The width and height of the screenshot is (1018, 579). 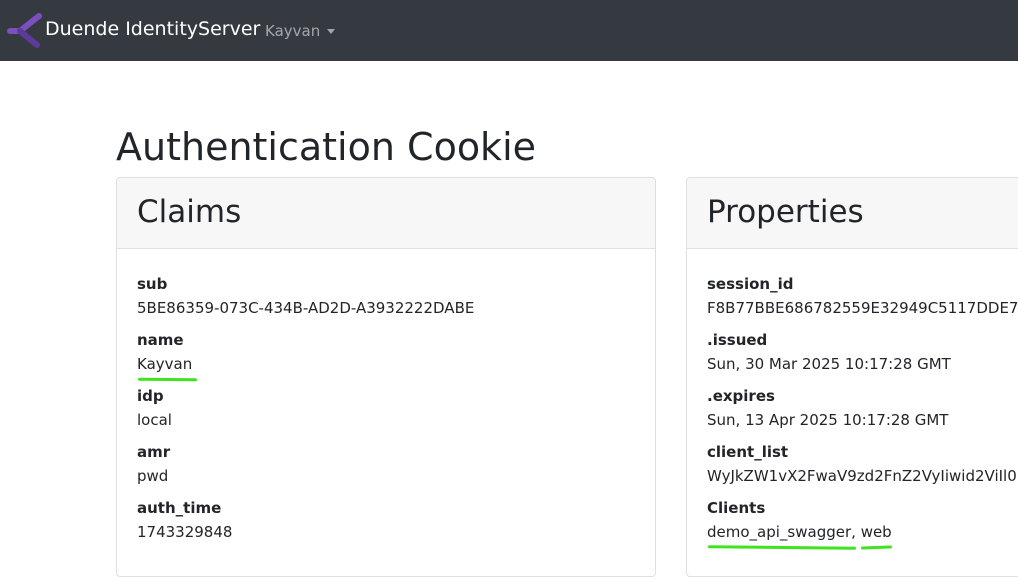 I want to click on property-item-clients: Clients demo_api_swagger, web, so click(x=862, y=523).